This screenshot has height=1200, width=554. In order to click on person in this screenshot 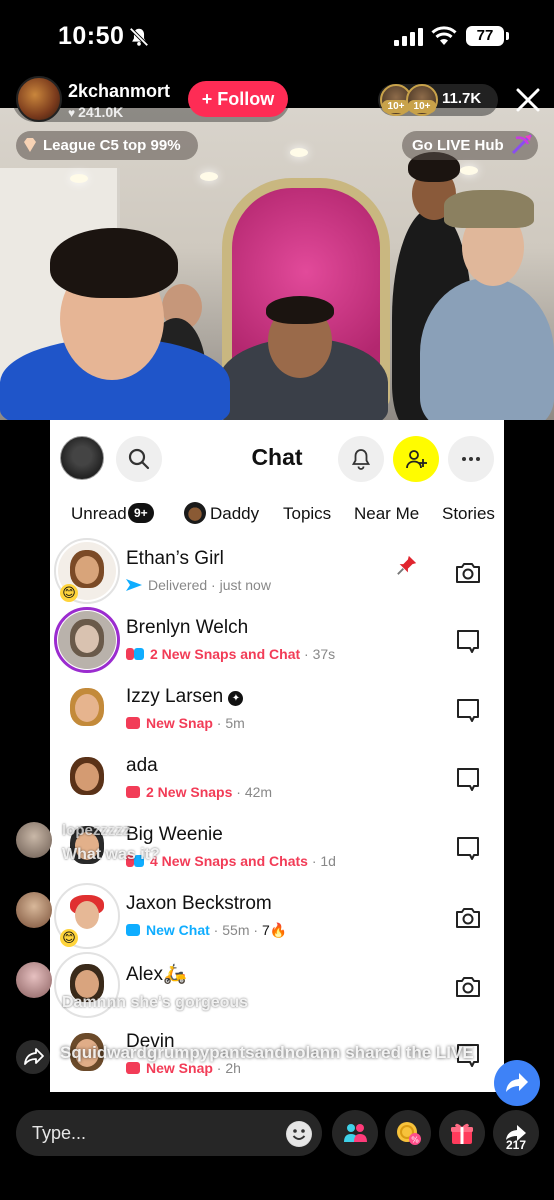, I will do `click(487, 349)`.